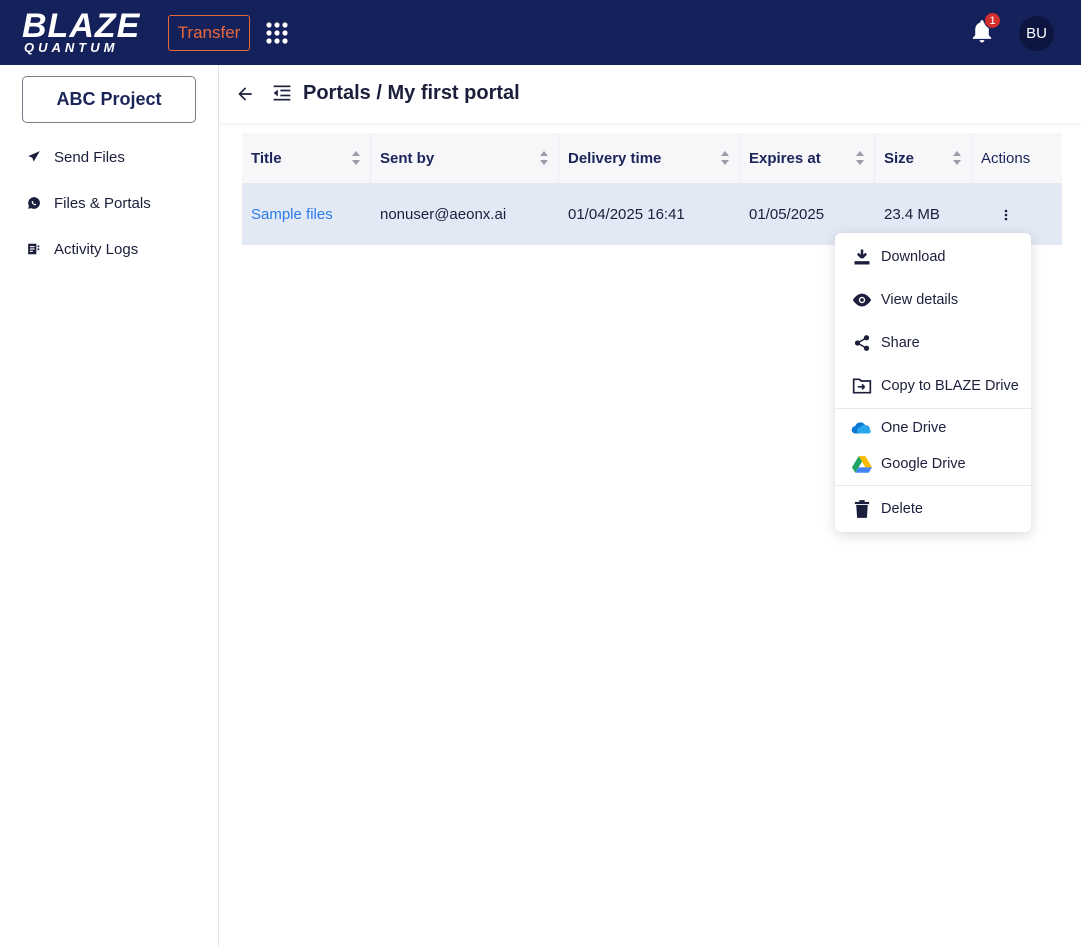 The height and width of the screenshot is (946, 1081). Describe the element at coordinates (245, 94) in the screenshot. I see `back-arrow-icon` at that location.